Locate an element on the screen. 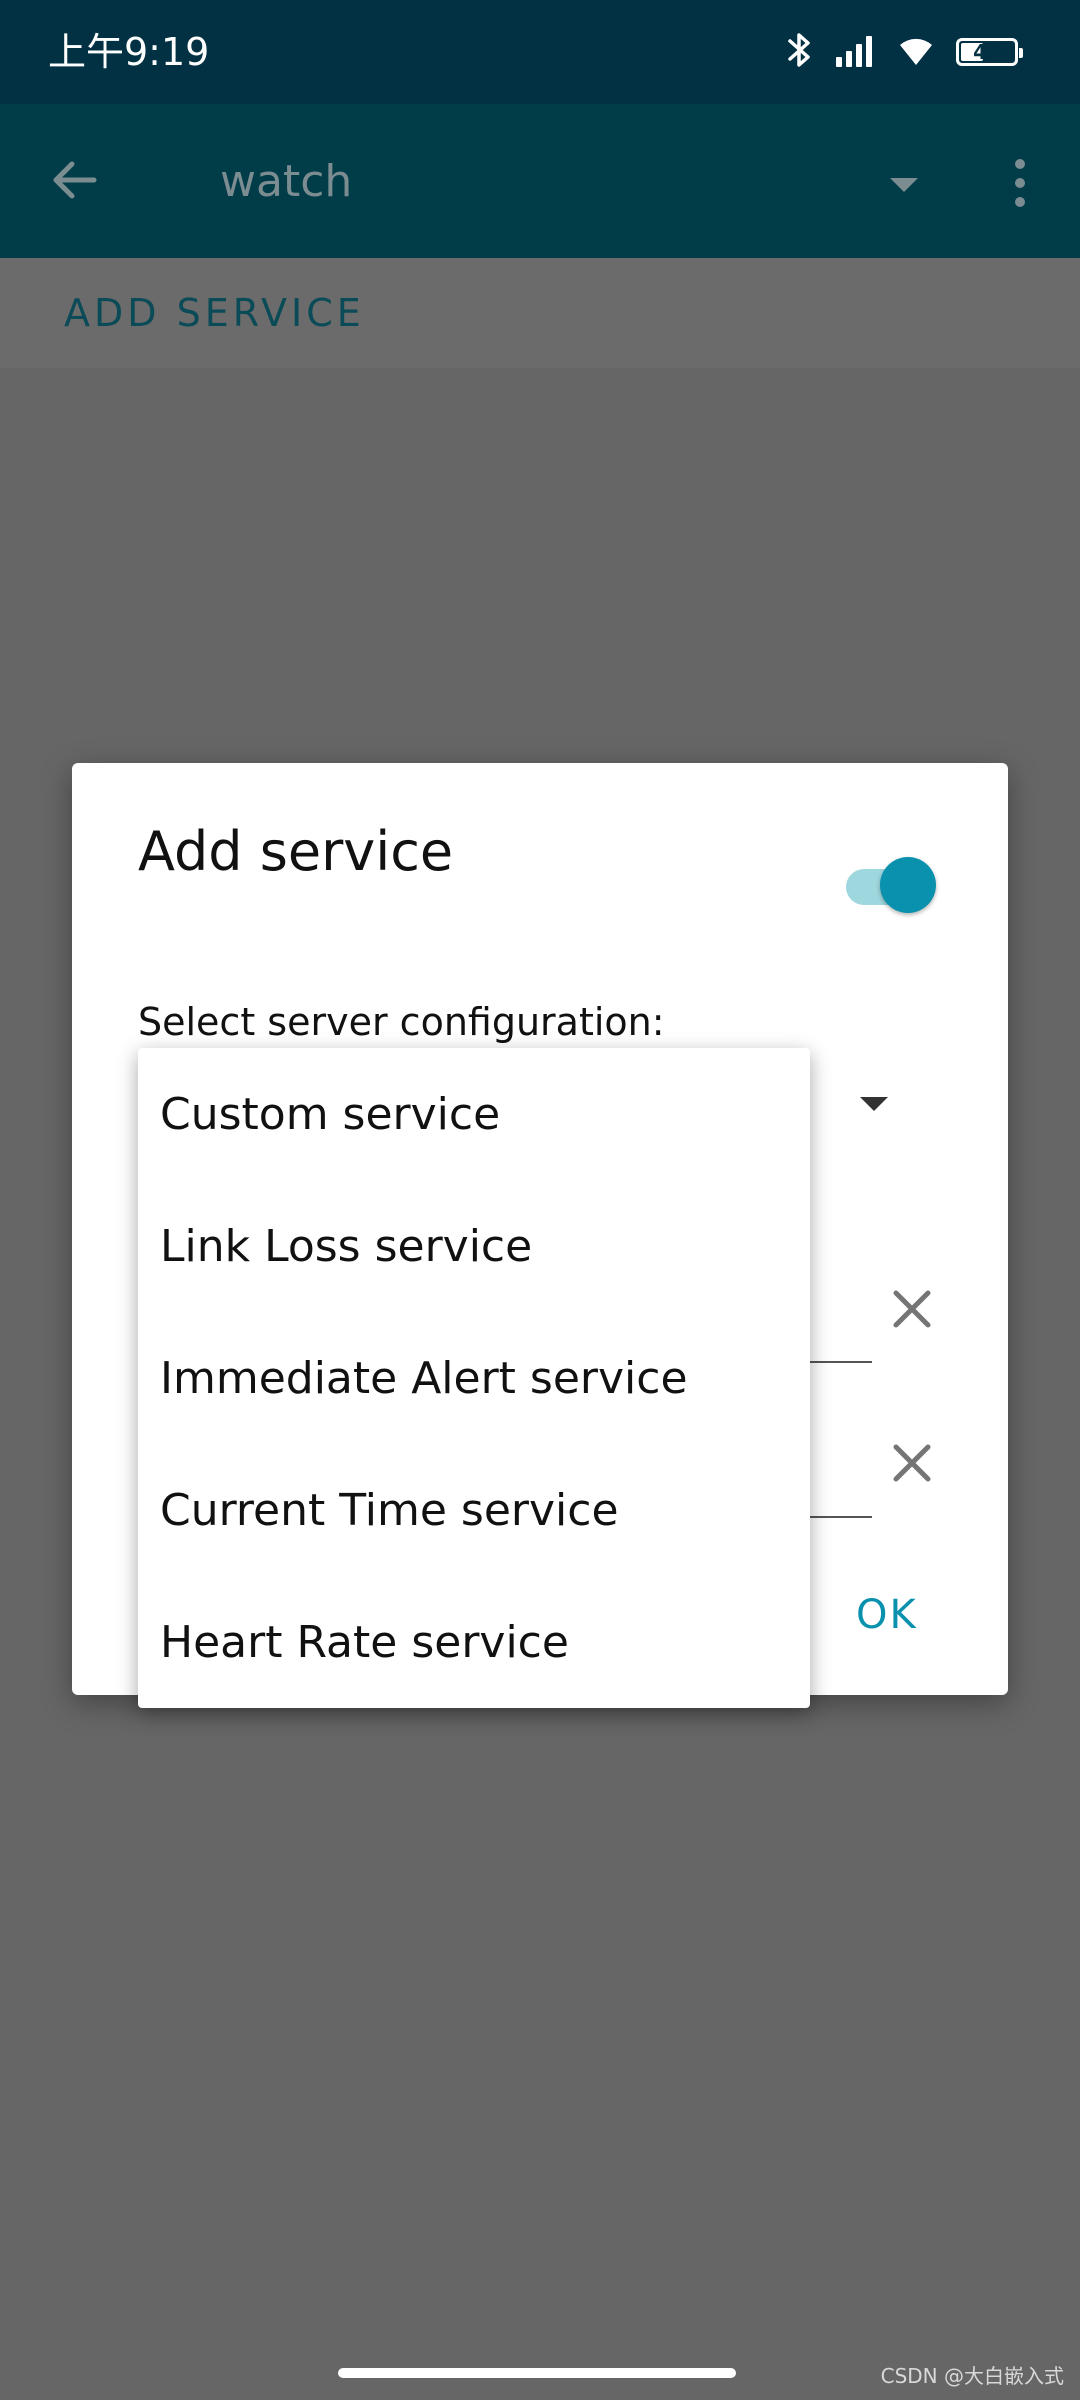 This screenshot has height=2400, width=1080. caret-down-icon is located at coordinates (904, 185).